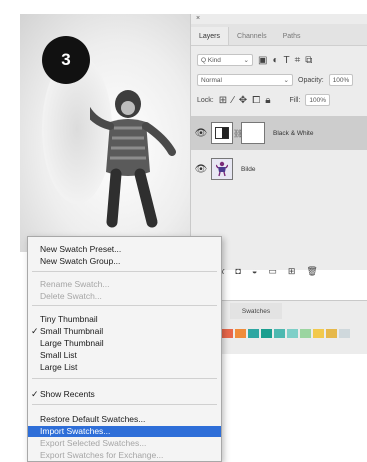 The width and height of the screenshot is (367, 462). Describe the element at coordinates (256, 100) in the screenshot. I see `lock-artboard-icon: ⧠` at that location.